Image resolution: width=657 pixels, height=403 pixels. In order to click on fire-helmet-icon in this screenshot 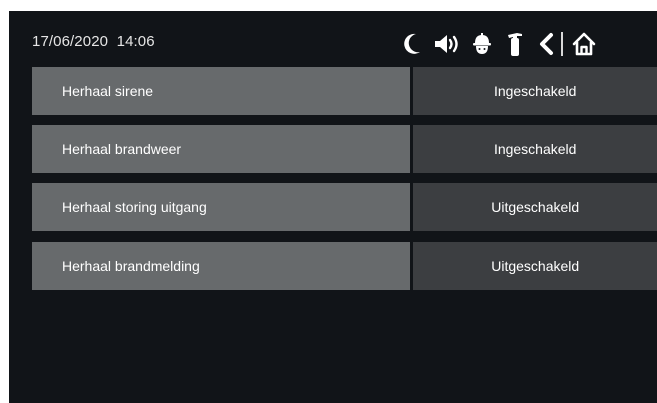, I will do `click(482, 44)`.